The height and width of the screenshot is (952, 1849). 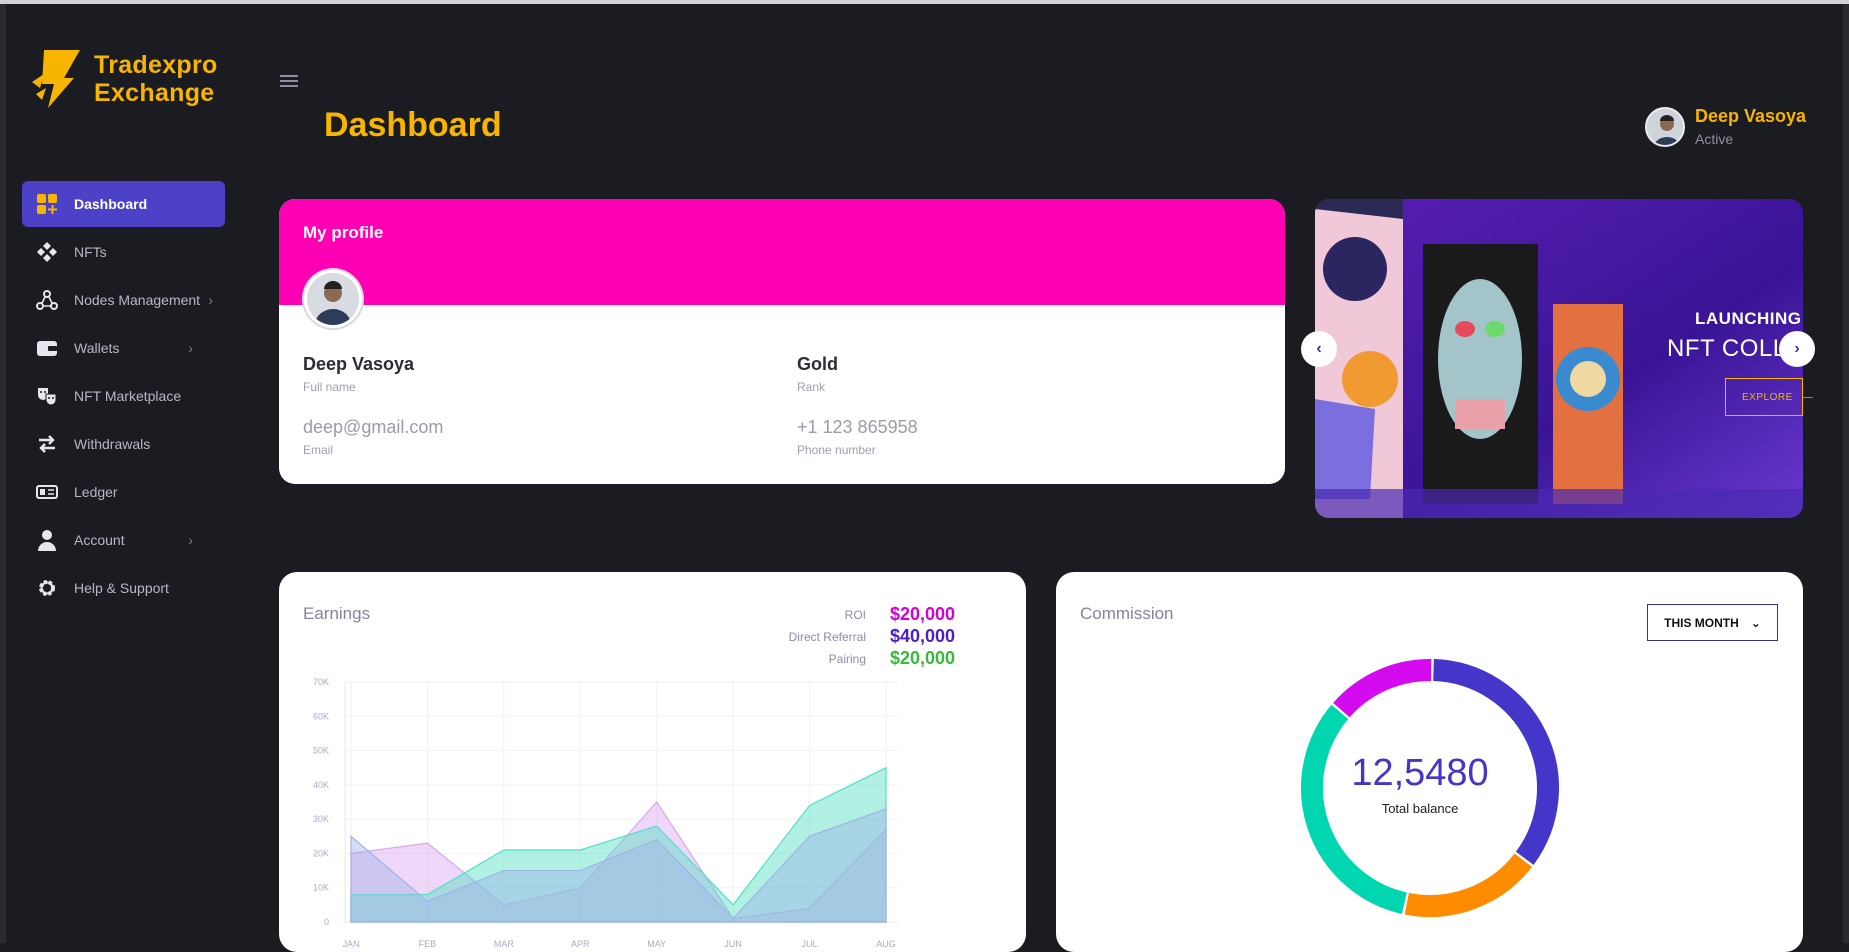 What do you see at coordinates (504, 944) in the screenshot?
I see `x-tick-label: MAR` at bounding box center [504, 944].